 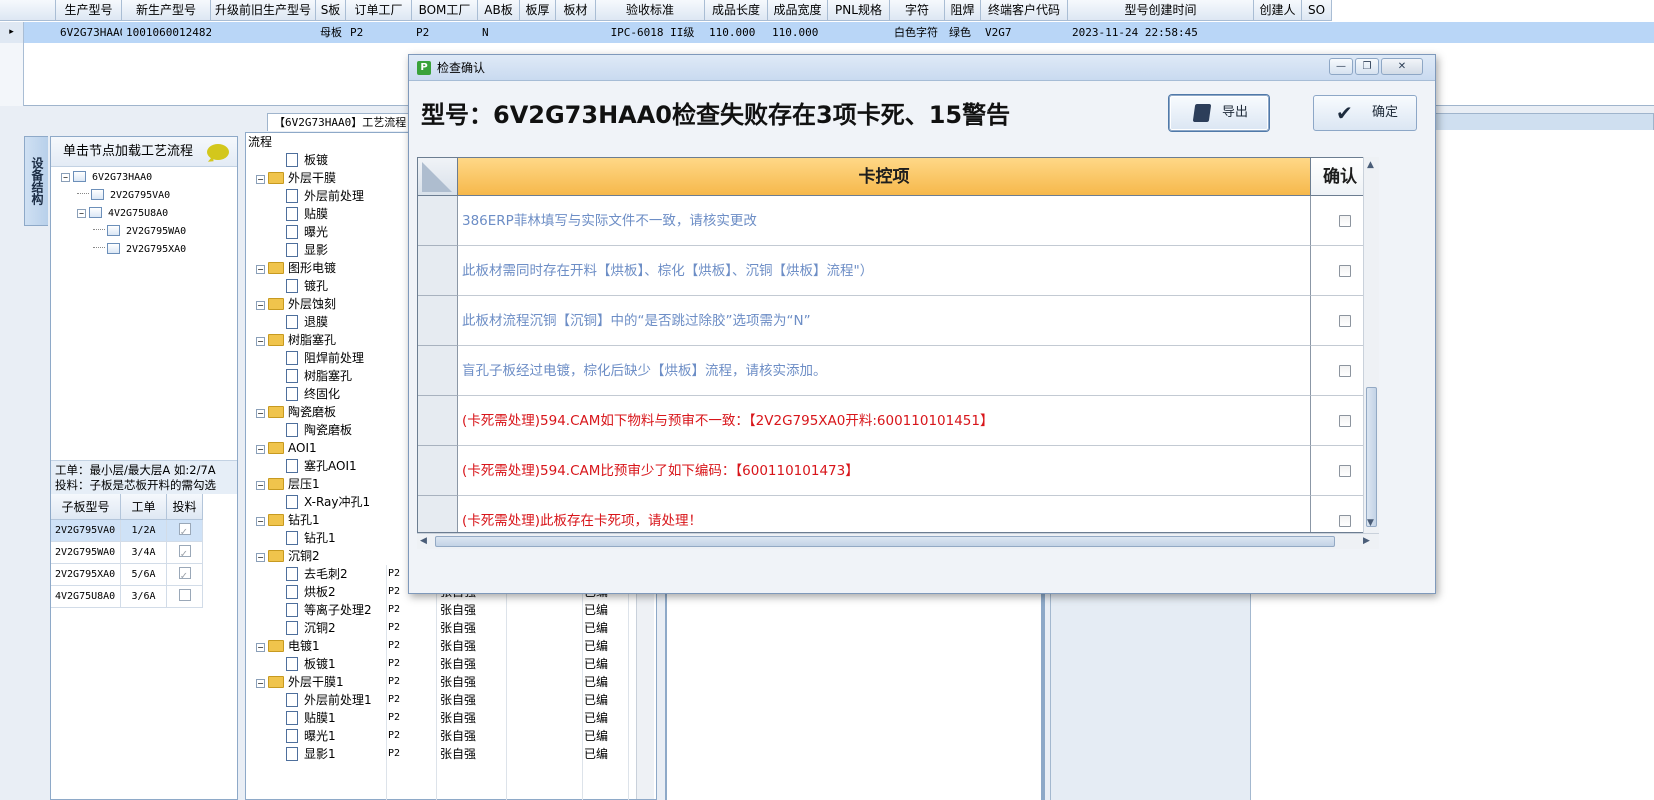 I want to click on process-group: − 外层干膜, so click(x=296, y=178).